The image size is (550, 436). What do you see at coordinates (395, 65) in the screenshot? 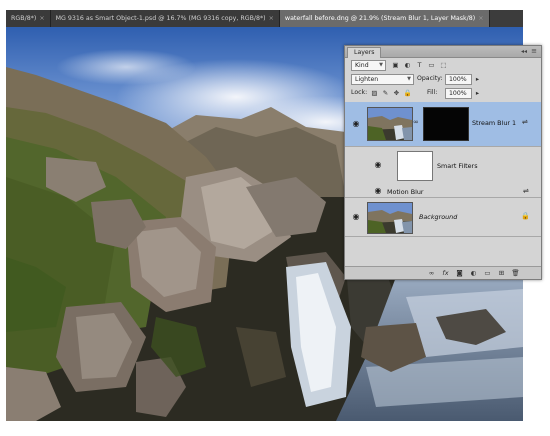
I see `image-filter-icon: ▣` at bounding box center [395, 65].